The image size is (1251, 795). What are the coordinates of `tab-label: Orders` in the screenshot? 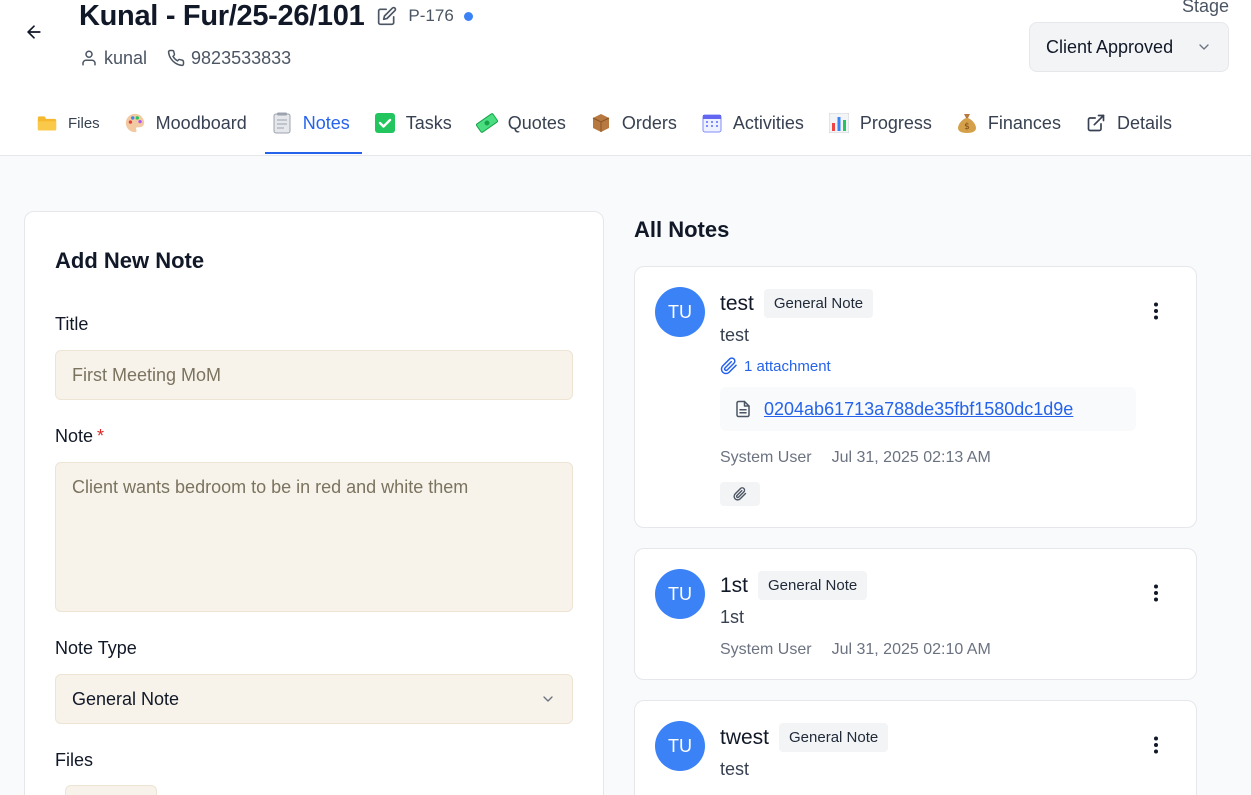 It's located at (649, 122).